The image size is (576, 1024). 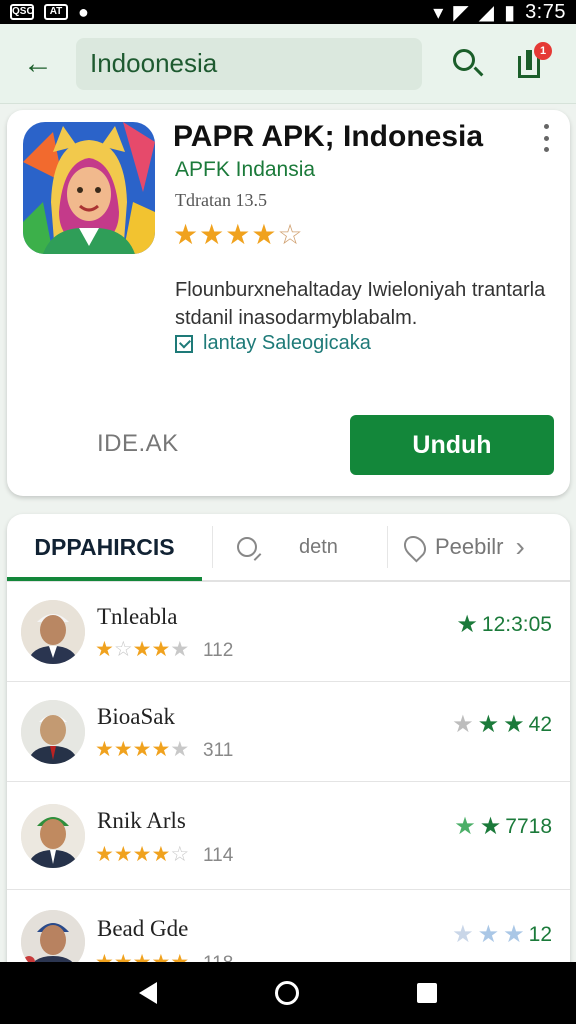 What do you see at coordinates (136, 716) in the screenshot?
I see `item-name: BioaSak` at bounding box center [136, 716].